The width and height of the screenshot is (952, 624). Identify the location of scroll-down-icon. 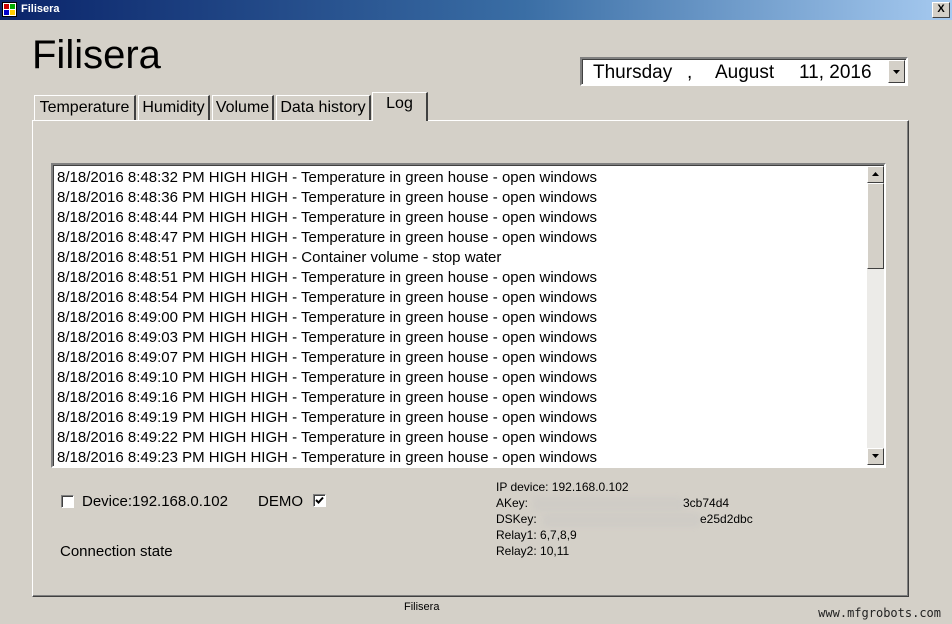
(875, 456).